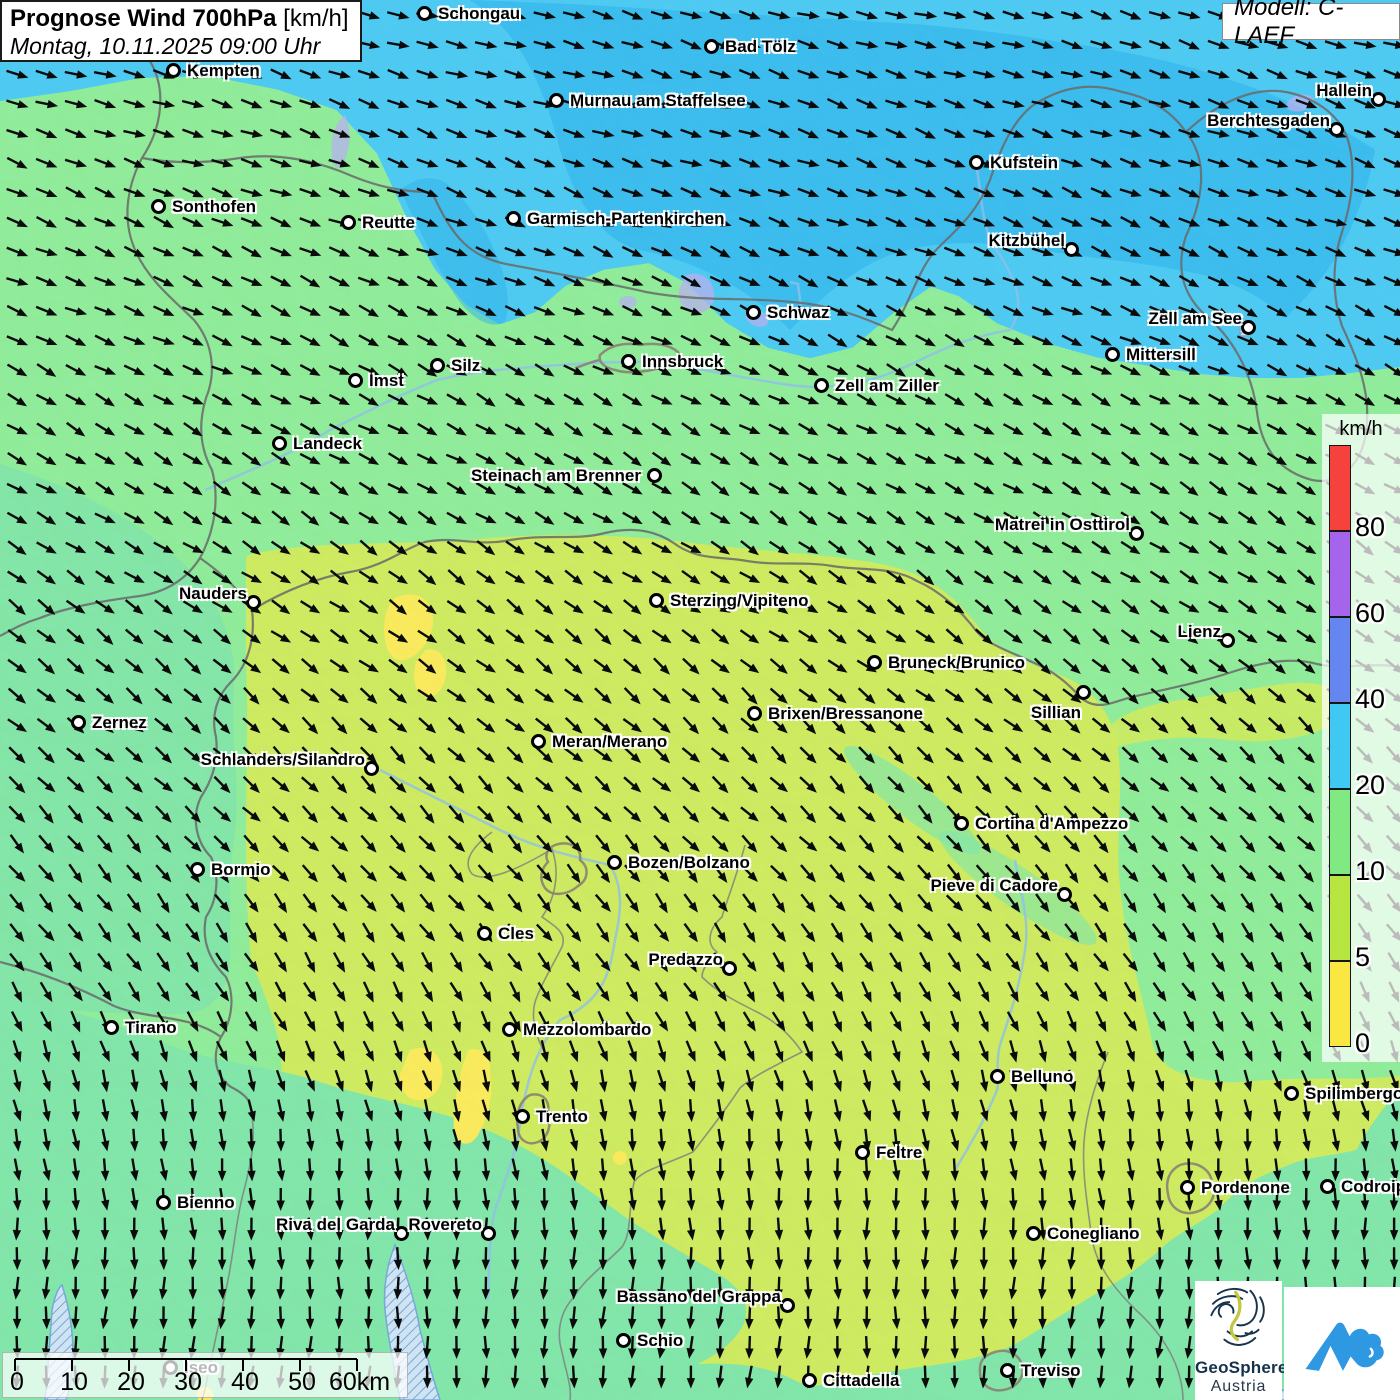 Image resolution: width=1400 pixels, height=1400 pixels. I want to click on mountain-cloud-logo, so click(1342, 1343).